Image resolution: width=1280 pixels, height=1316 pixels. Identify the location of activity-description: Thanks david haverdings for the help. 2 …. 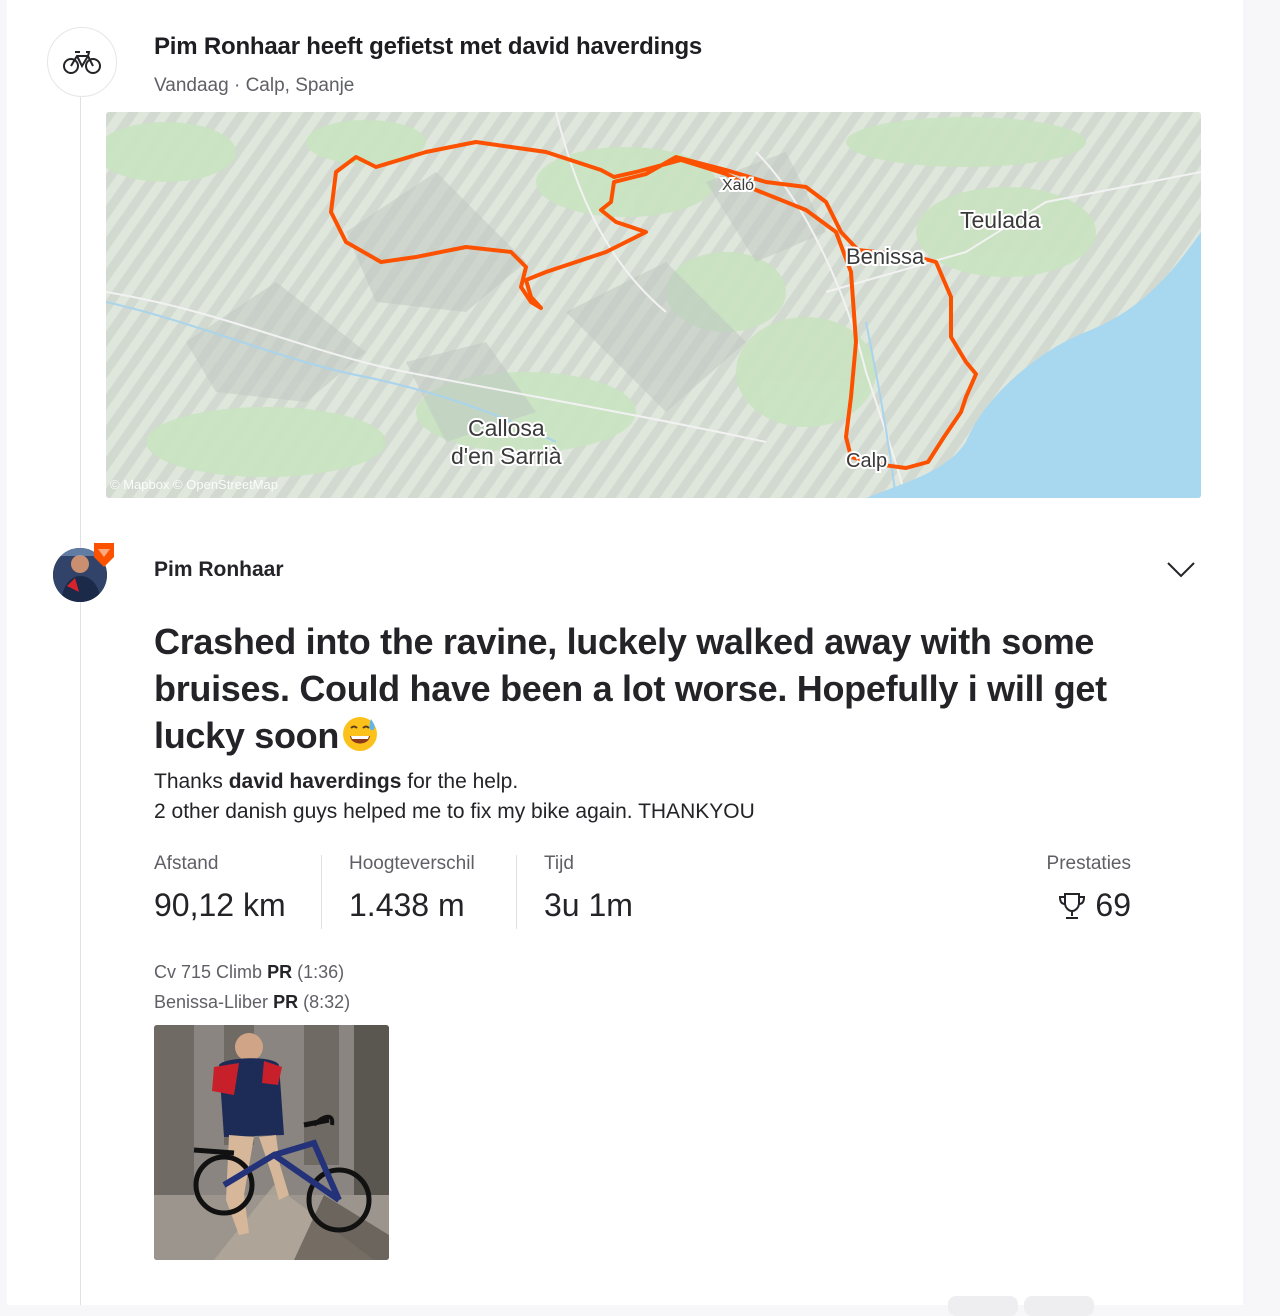
(454, 797).